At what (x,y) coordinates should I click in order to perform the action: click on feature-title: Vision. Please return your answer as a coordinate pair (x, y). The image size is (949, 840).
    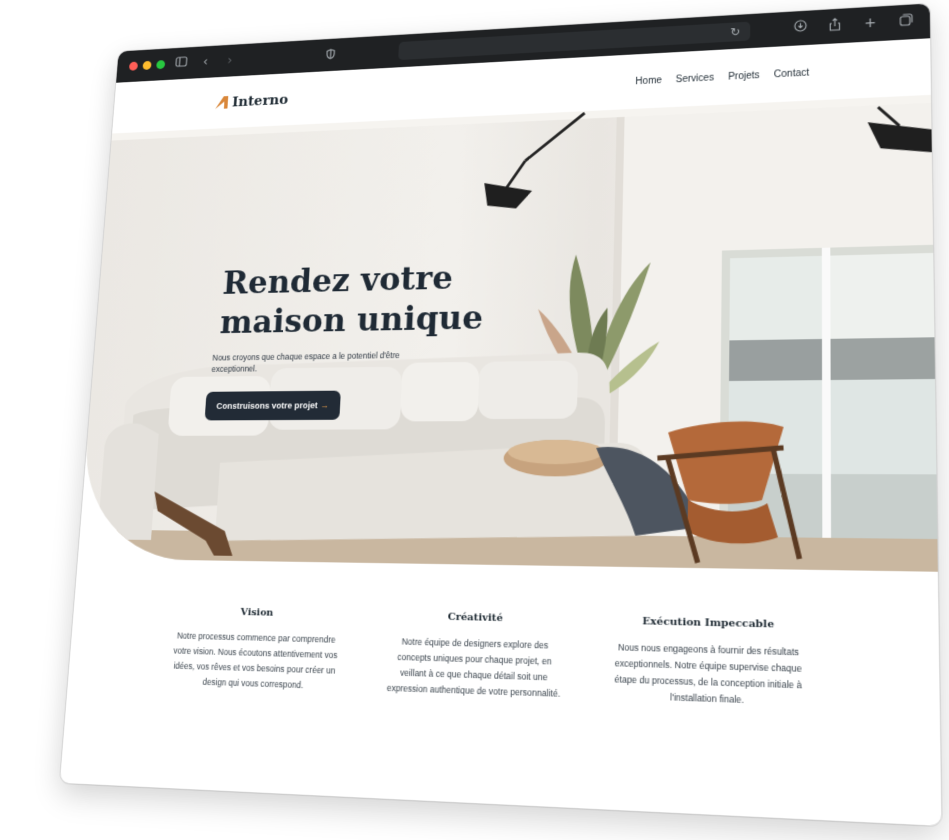
    Looking at the image, I should click on (257, 612).